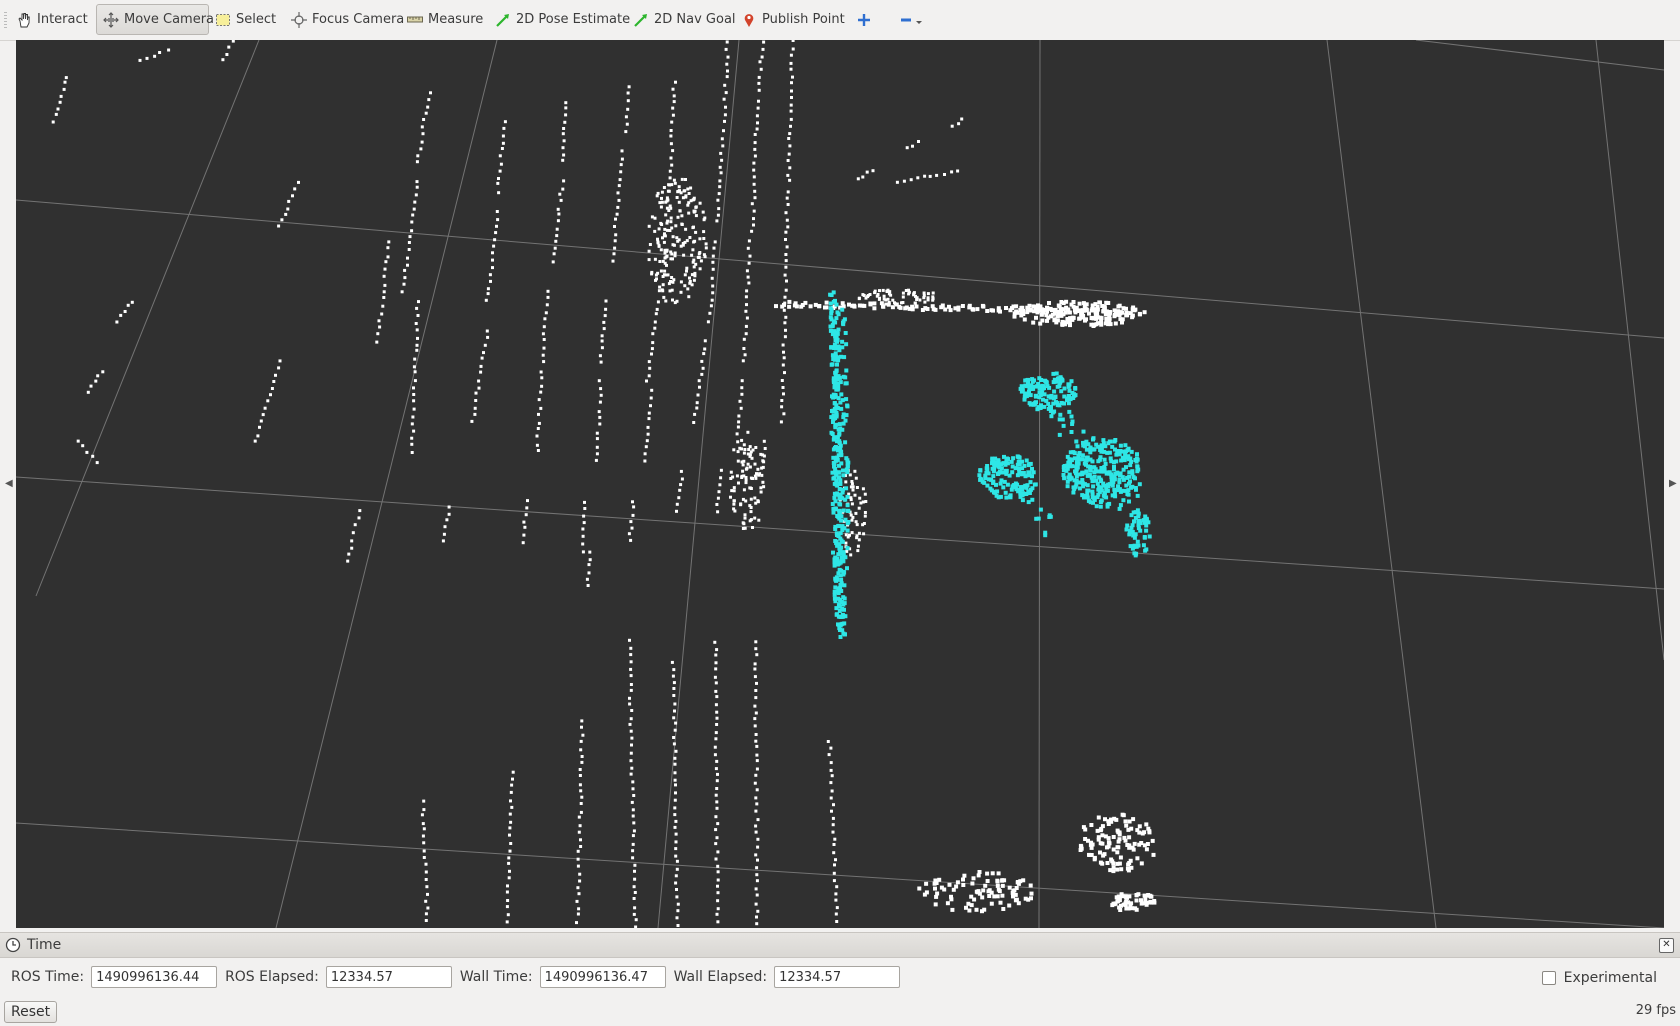  I want to click on fps-readout: 29 fps, so click(1655, 1010).